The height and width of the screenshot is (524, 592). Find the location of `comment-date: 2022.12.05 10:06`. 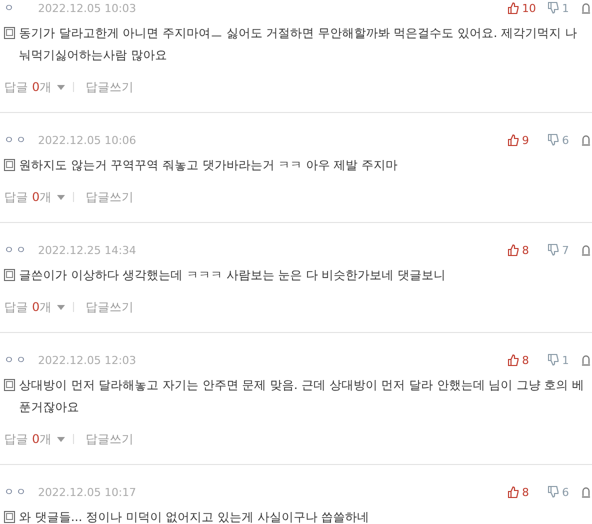

comment-date: 2022.12.05 10:06 is located at coordinates (87, 140).